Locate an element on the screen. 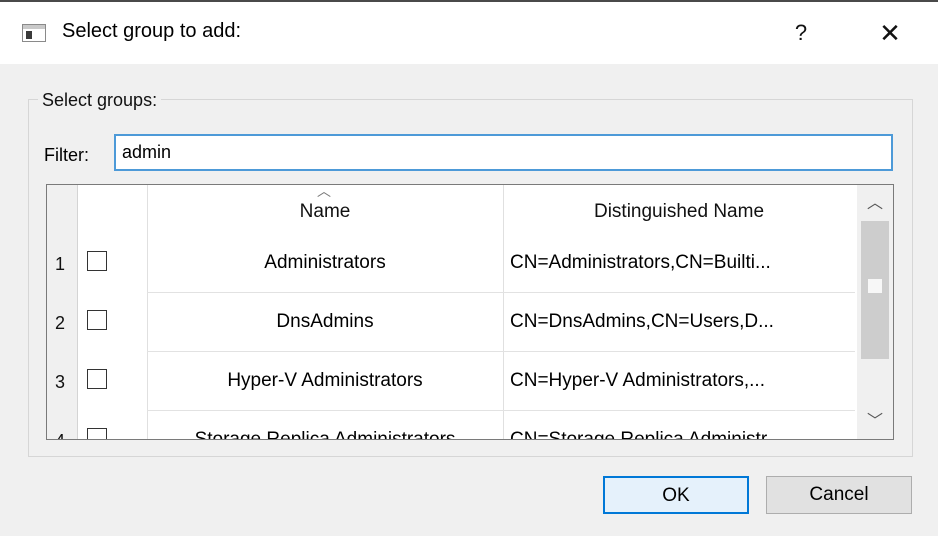 The width and height of the screenshot is (938, 536). chevron-down-icon: ﹀ is located at coordinates (875, 422).